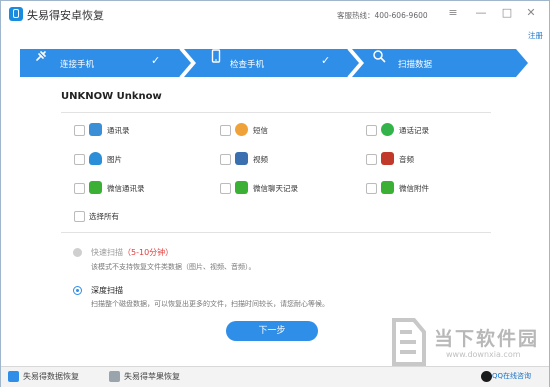  What do you see at coordinates (107, 252) in the screenshot?
I see `quick-scan-name: 快速扫描` at bounding box center [107, 252].